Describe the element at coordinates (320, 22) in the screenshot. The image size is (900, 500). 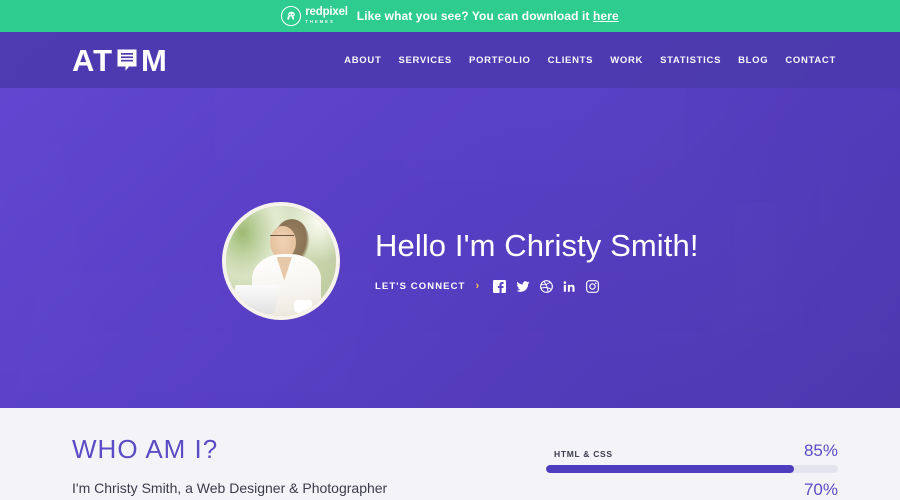
I see `redpixel-subword: THEMES` at that location.